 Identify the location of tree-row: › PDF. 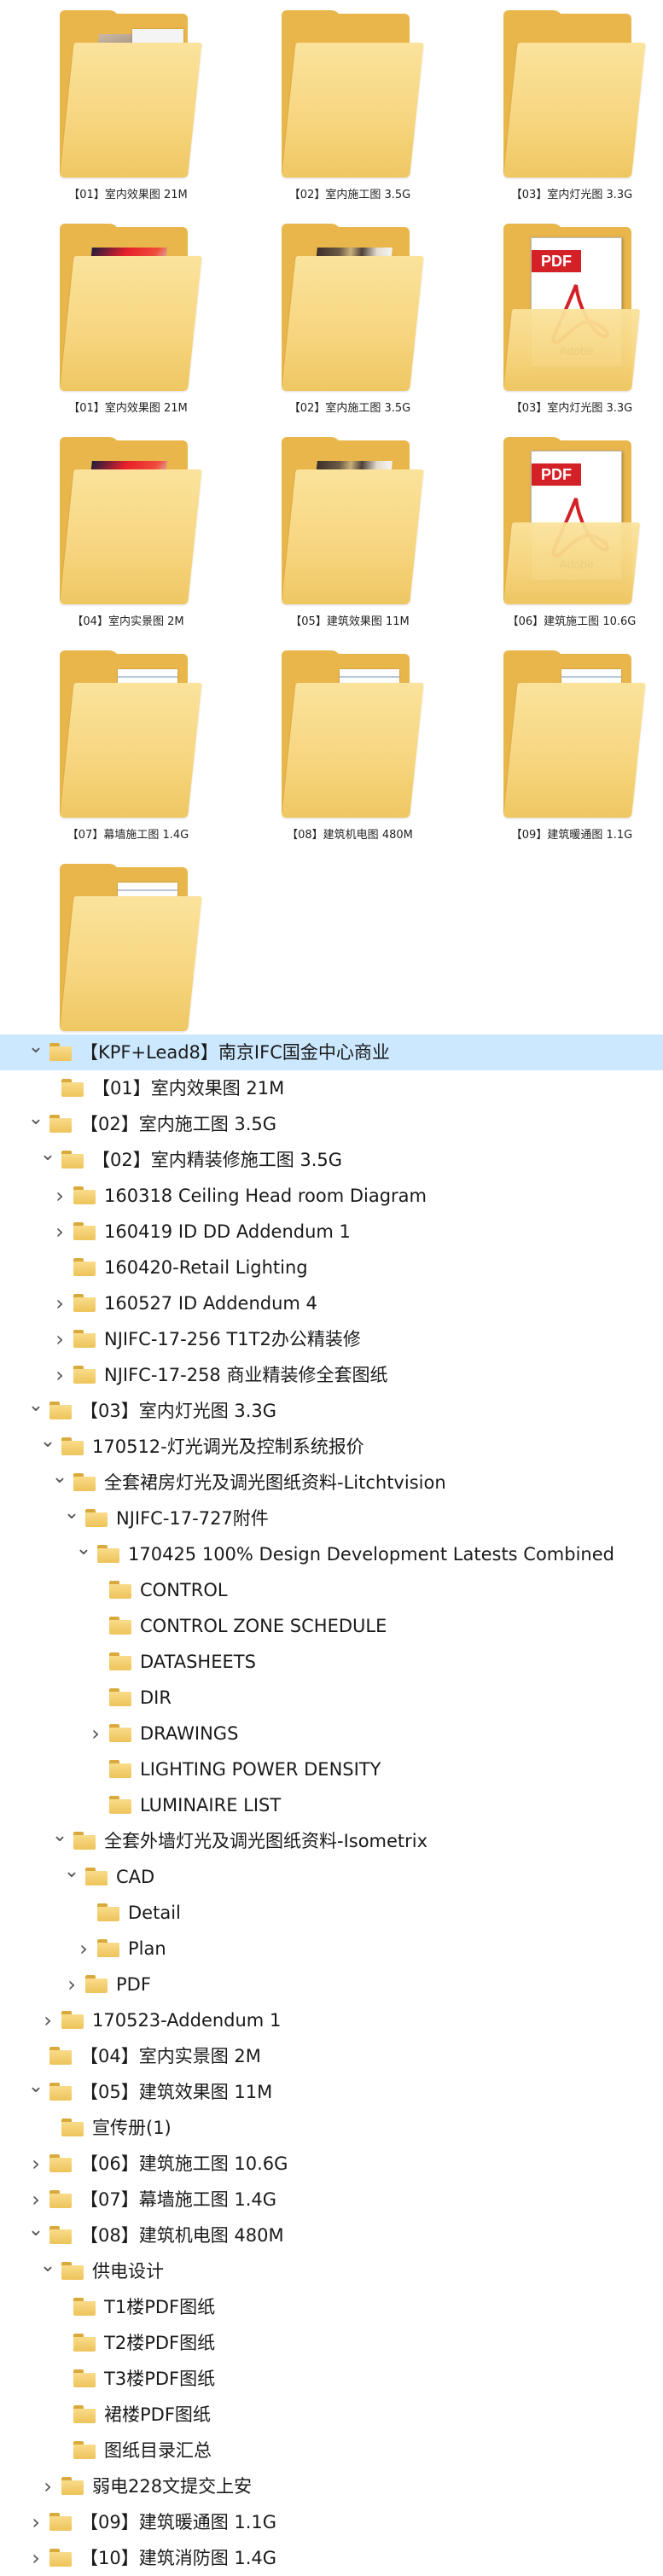
(331, 1984).